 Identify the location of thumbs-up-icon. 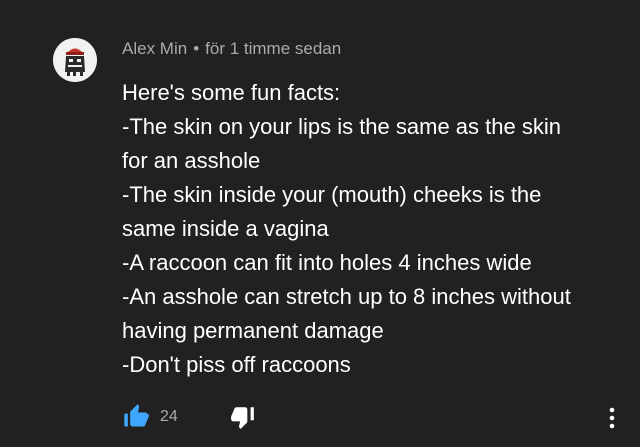
(136, 415).